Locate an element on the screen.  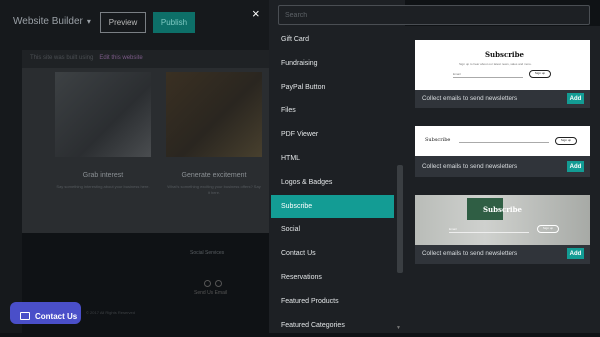
feature-title-2: Generate excitement is located at coordinates (214, 175).